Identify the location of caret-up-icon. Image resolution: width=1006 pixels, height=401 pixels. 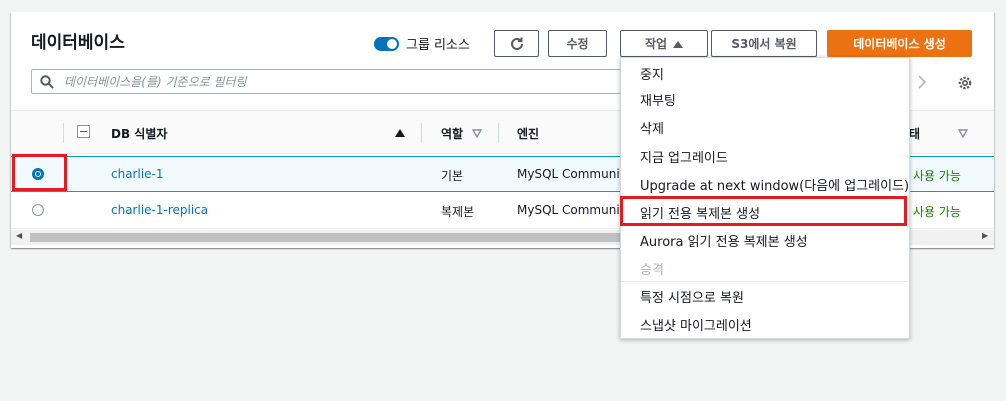
(678, 44).